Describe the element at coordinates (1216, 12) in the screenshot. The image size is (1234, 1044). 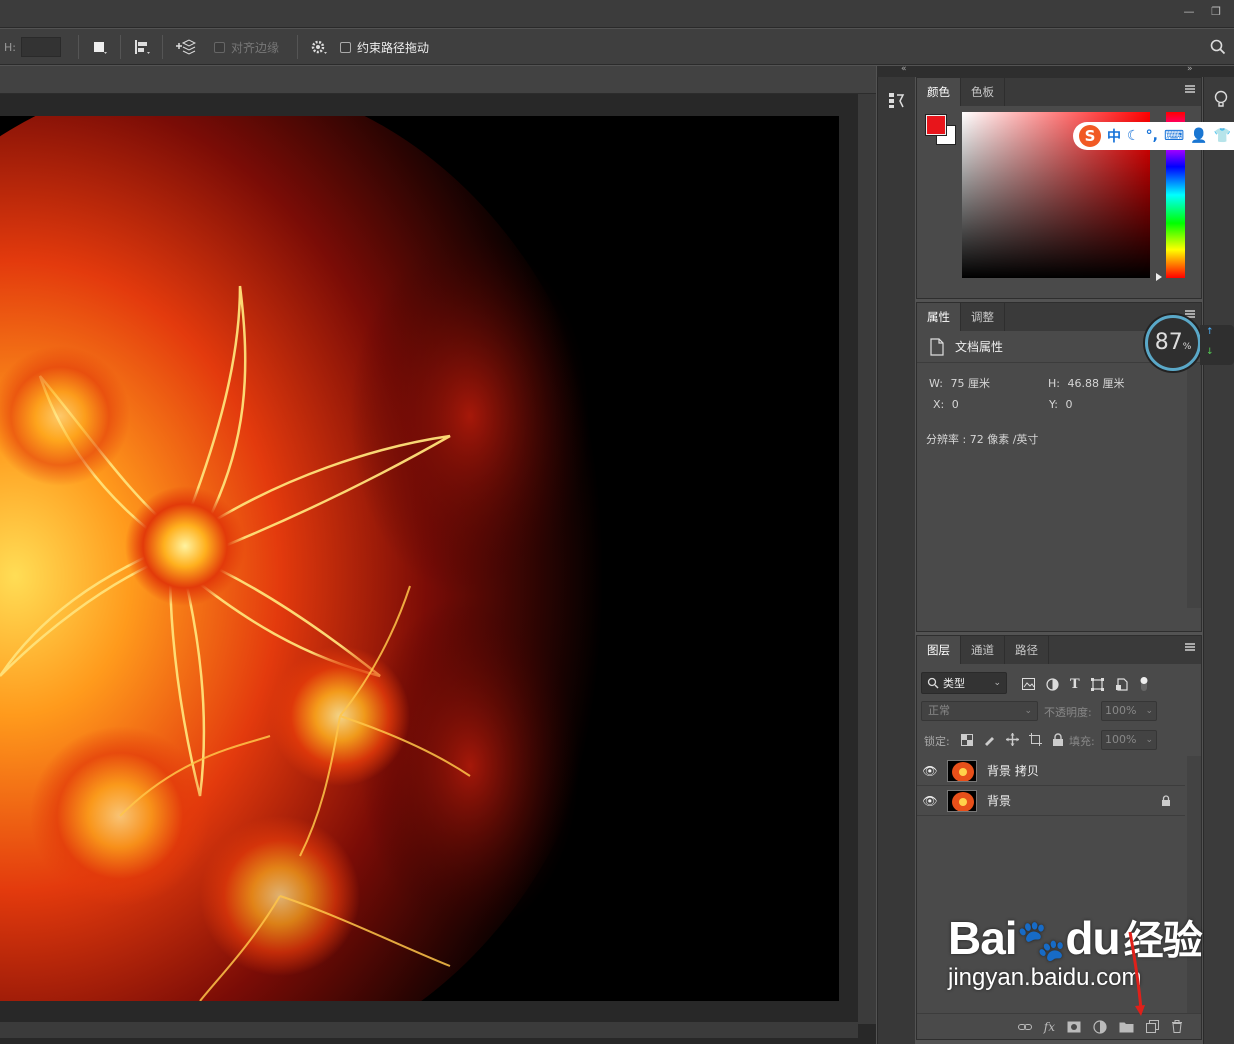
I see `restore-button: ❐` at that location.